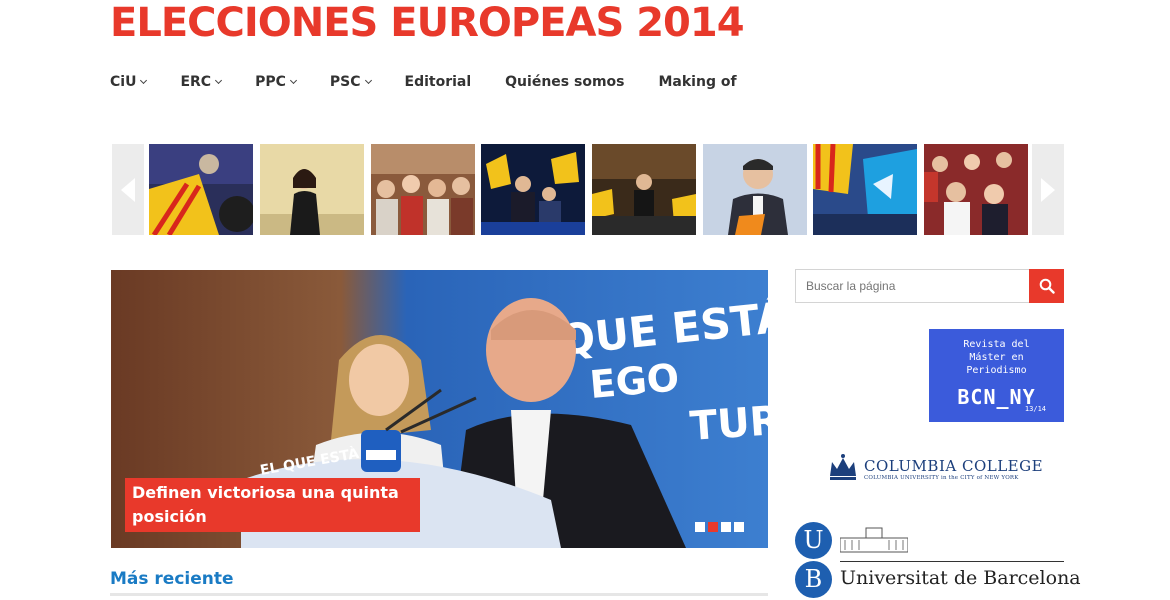 This screenshot has height=600, width=1170. Describe the element at coordinates (976, 189) in the screenshot. I see `carousel-thumb-cheering-crowd` at that location.